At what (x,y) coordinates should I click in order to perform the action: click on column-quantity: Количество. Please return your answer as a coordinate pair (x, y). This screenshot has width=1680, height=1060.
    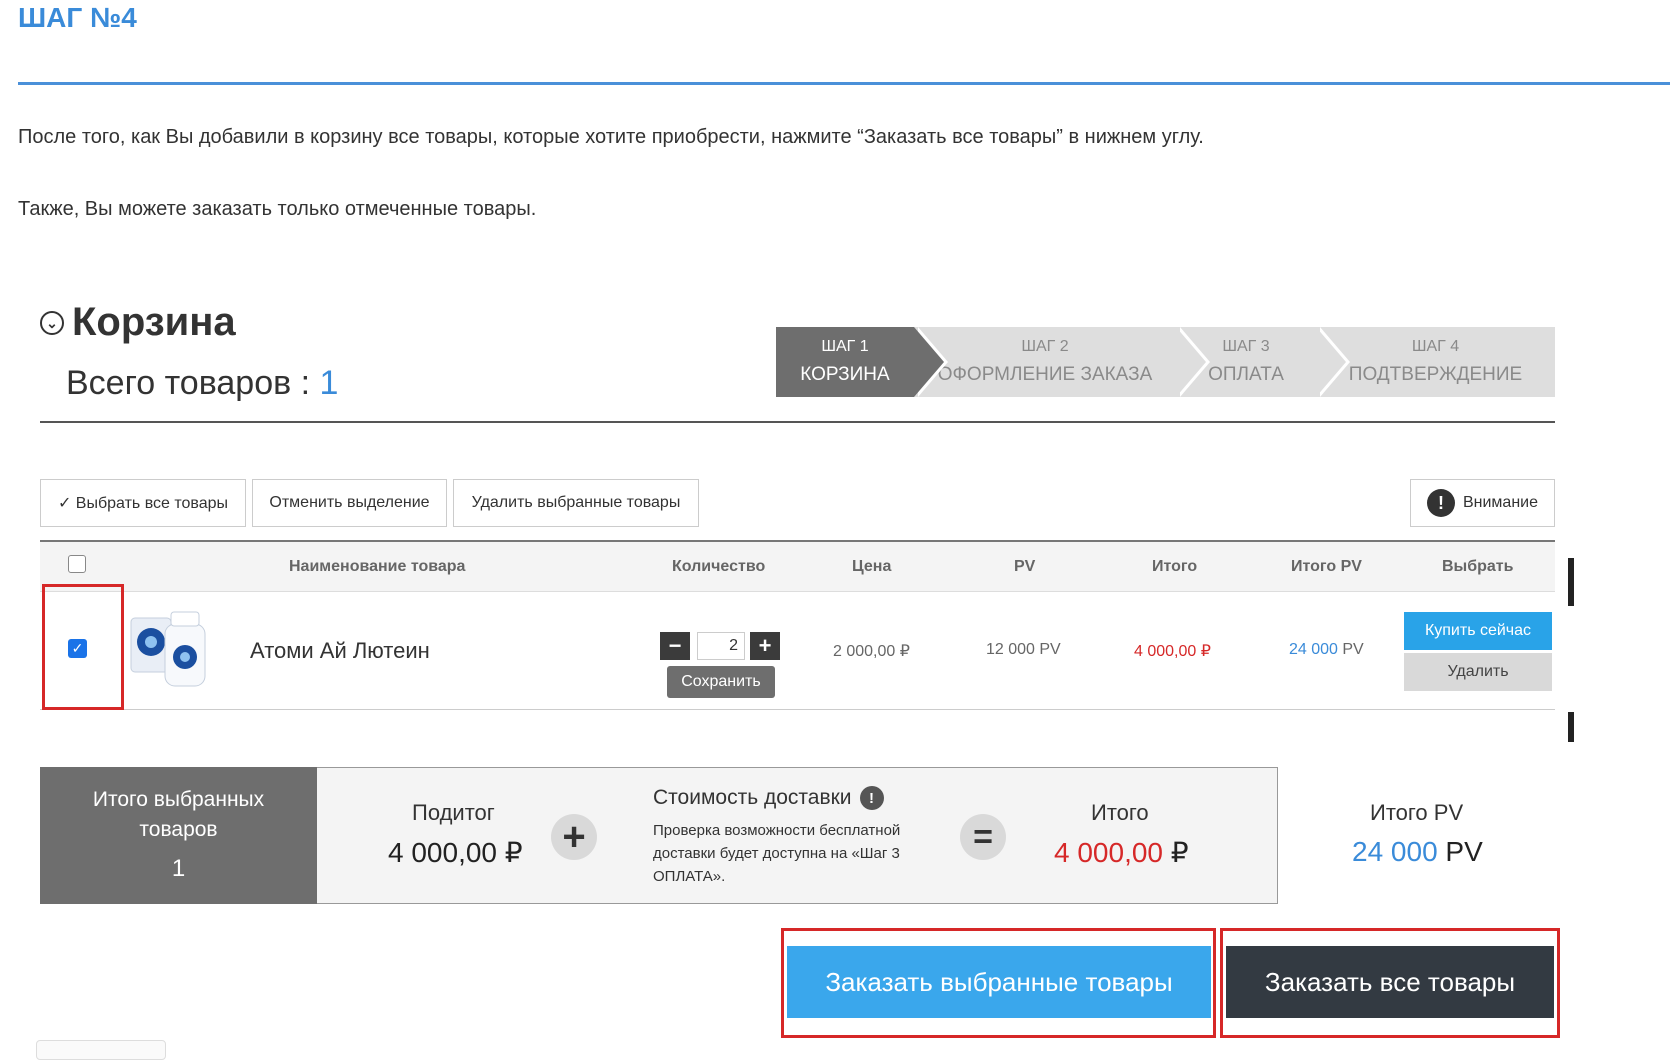
    Looking at the image, I should click on (719, 566).